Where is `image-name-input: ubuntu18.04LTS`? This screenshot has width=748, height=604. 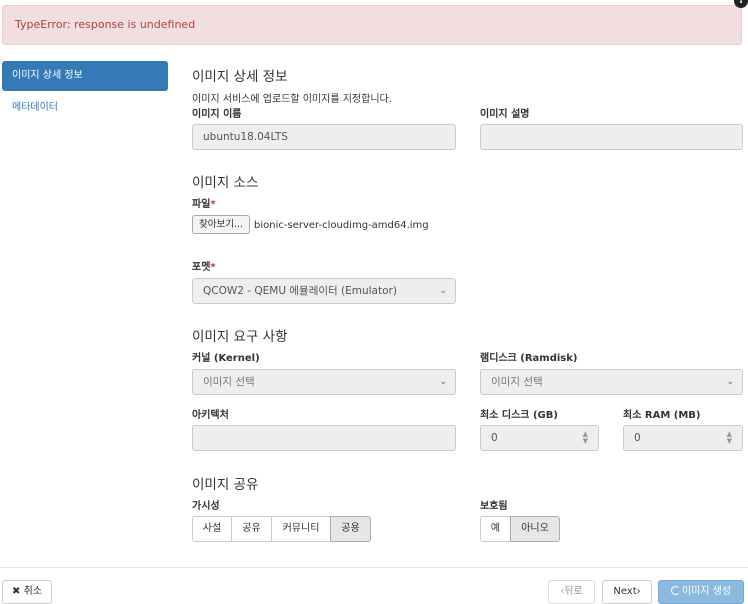 image-name-input: ubuntu18.04LTS is located at coordinates (324, 137).